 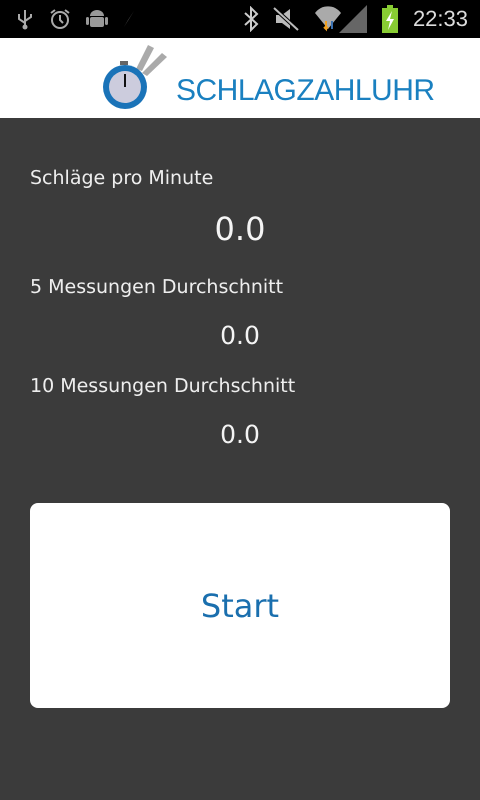 What do you see at coordinates (440, 19) in the screenshot?
I see `clock-time: 22:33` at bounding box center [440, 19].